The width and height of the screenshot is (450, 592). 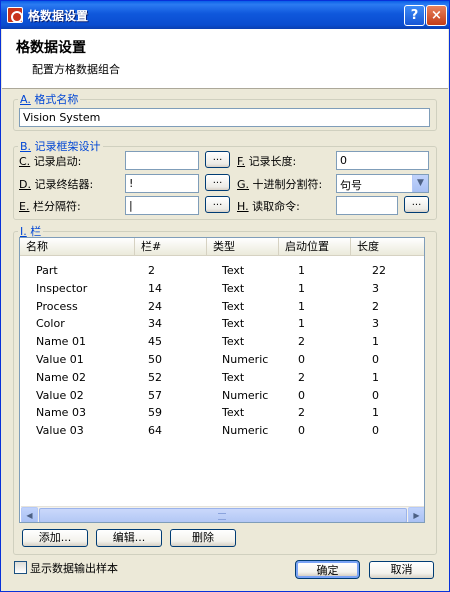 What do you see at coordinates (60, 431) in the screenshot?
I see `cell-name: Value 03` at bounding box center [60, 431].